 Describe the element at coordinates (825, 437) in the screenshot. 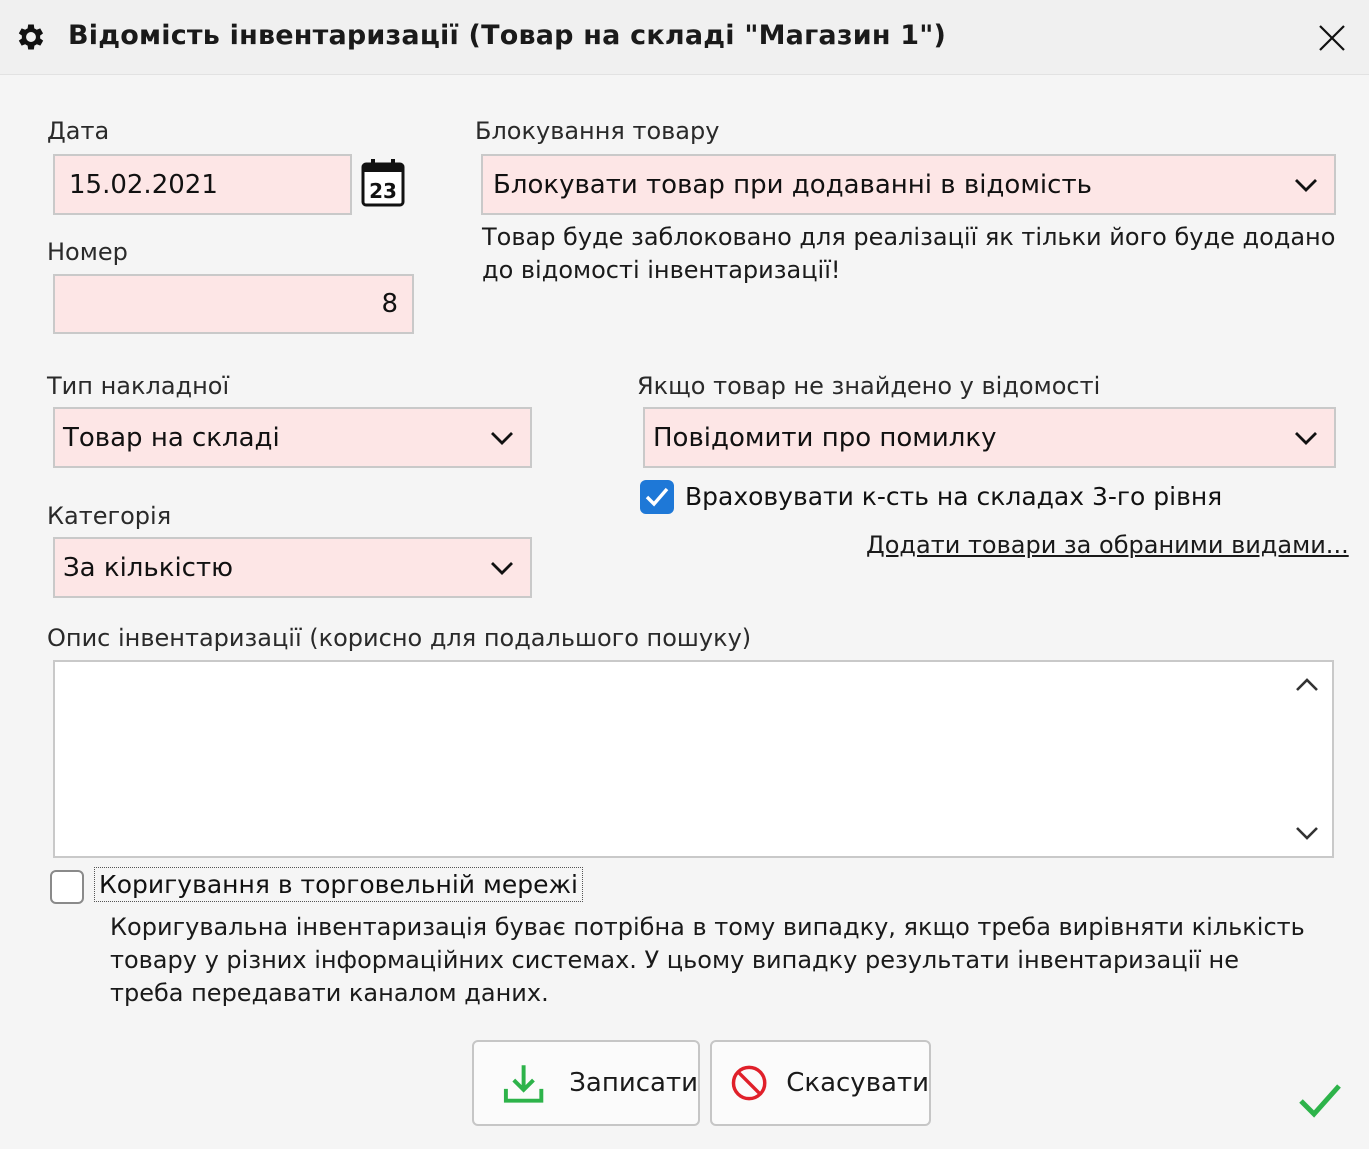

I see `not-found-value: Повідомити про помилку` at that location.